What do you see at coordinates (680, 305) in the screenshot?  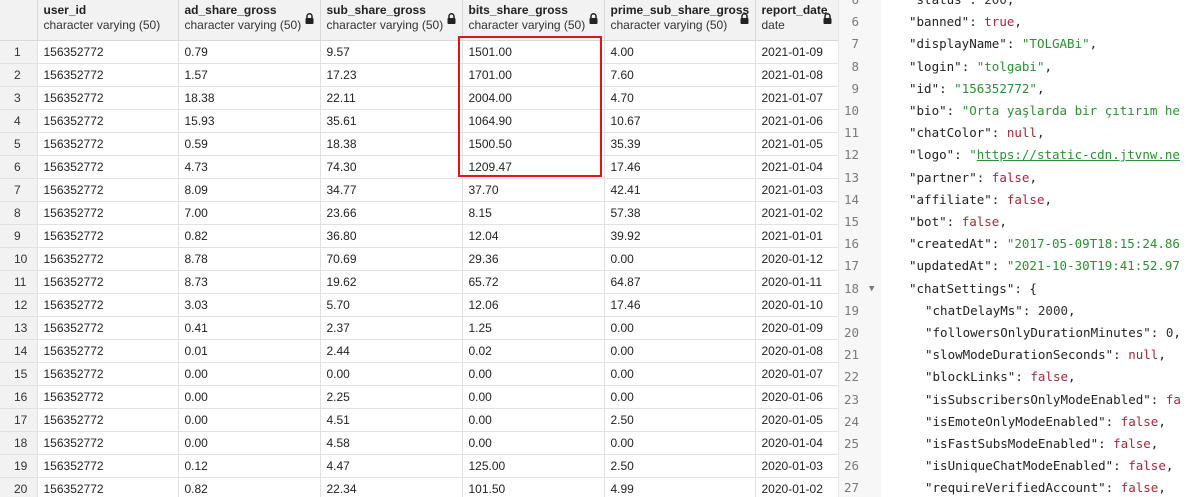 I see `cell-prime-sub-share-gross: 17.46` at bounding box center [680, 305].